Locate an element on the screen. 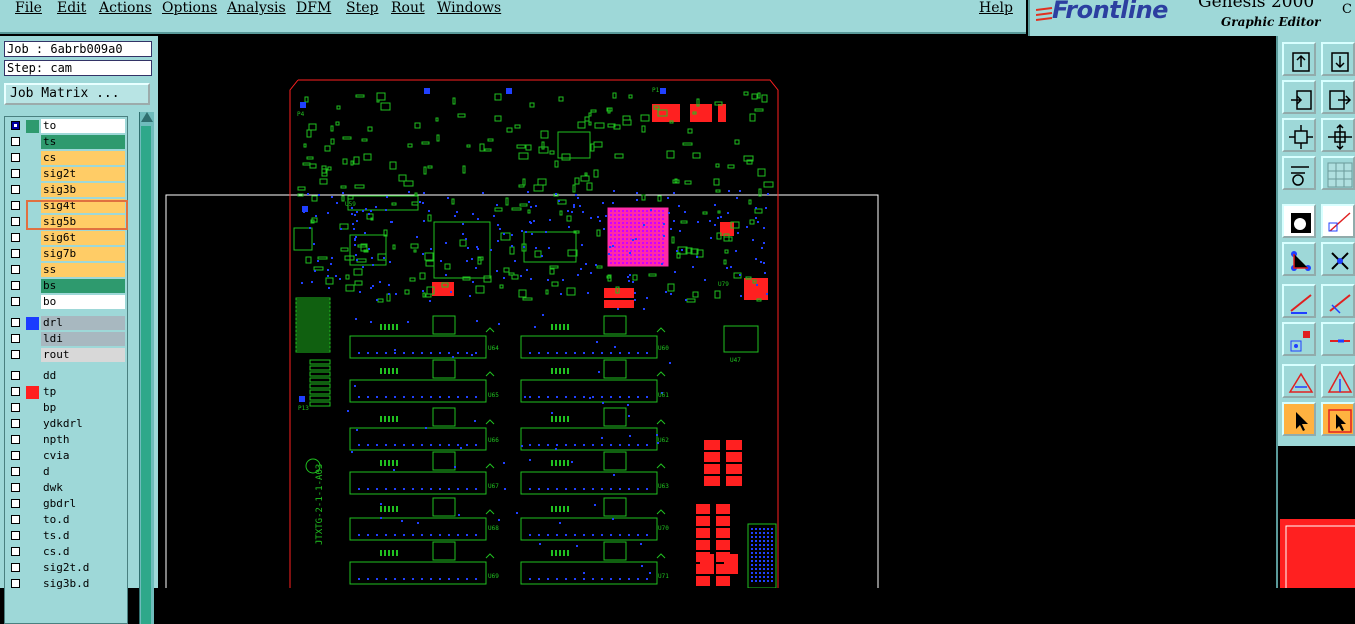 Image resolution: width=1355 pixels, height=624 pixels. layer-row-sig2t: sig2t is located at coordinates (67, 174).